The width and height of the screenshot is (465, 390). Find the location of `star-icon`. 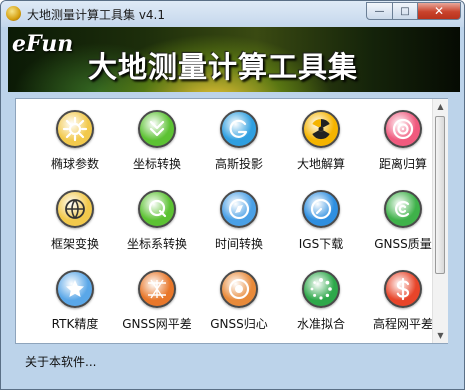

star-icon is located at coordinates (75, 289).